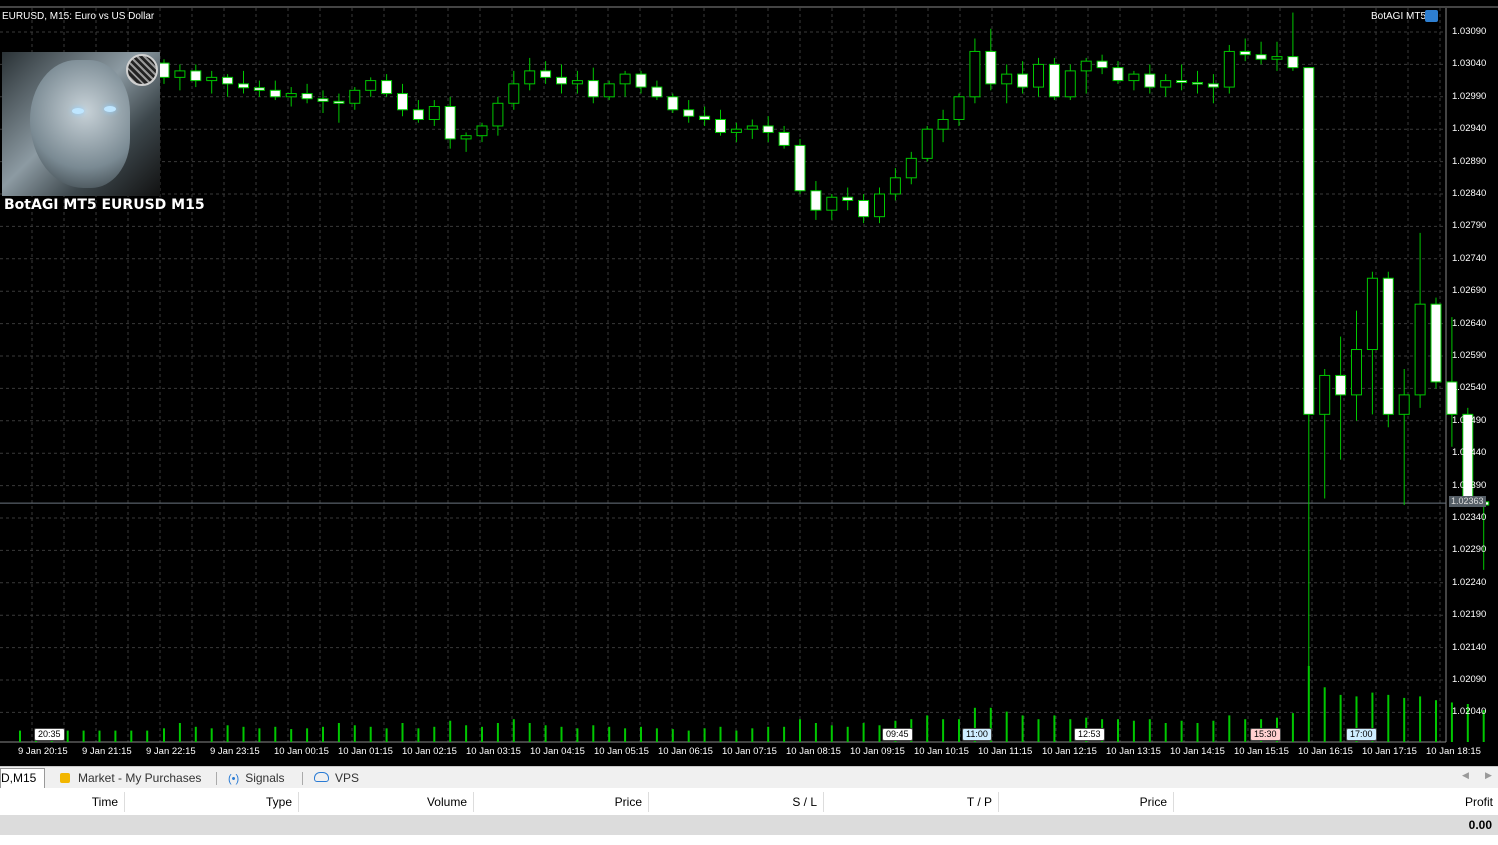 This screenshot has width=1498, height=845. Describe the element at coordinates (1469, 193) in the screenshot. I see `price-tick-label: 1.02840` at that location.